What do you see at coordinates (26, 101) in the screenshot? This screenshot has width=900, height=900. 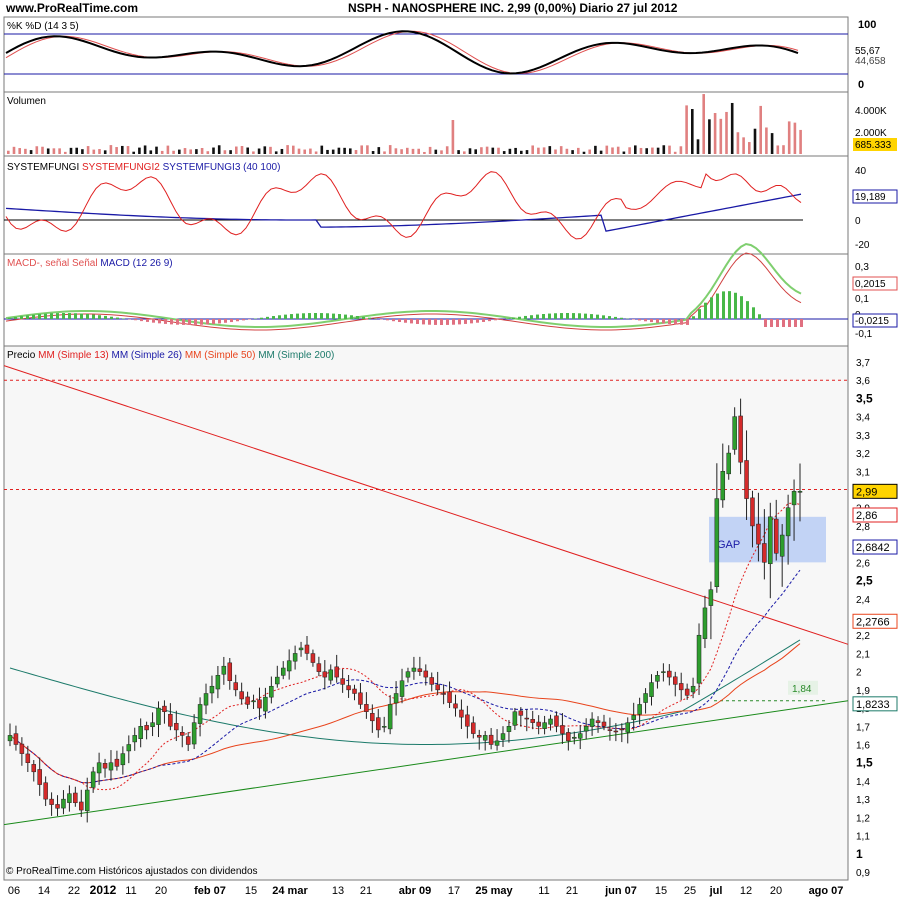 I see `volume-title: Volumen` at bounding box center [26, 101].